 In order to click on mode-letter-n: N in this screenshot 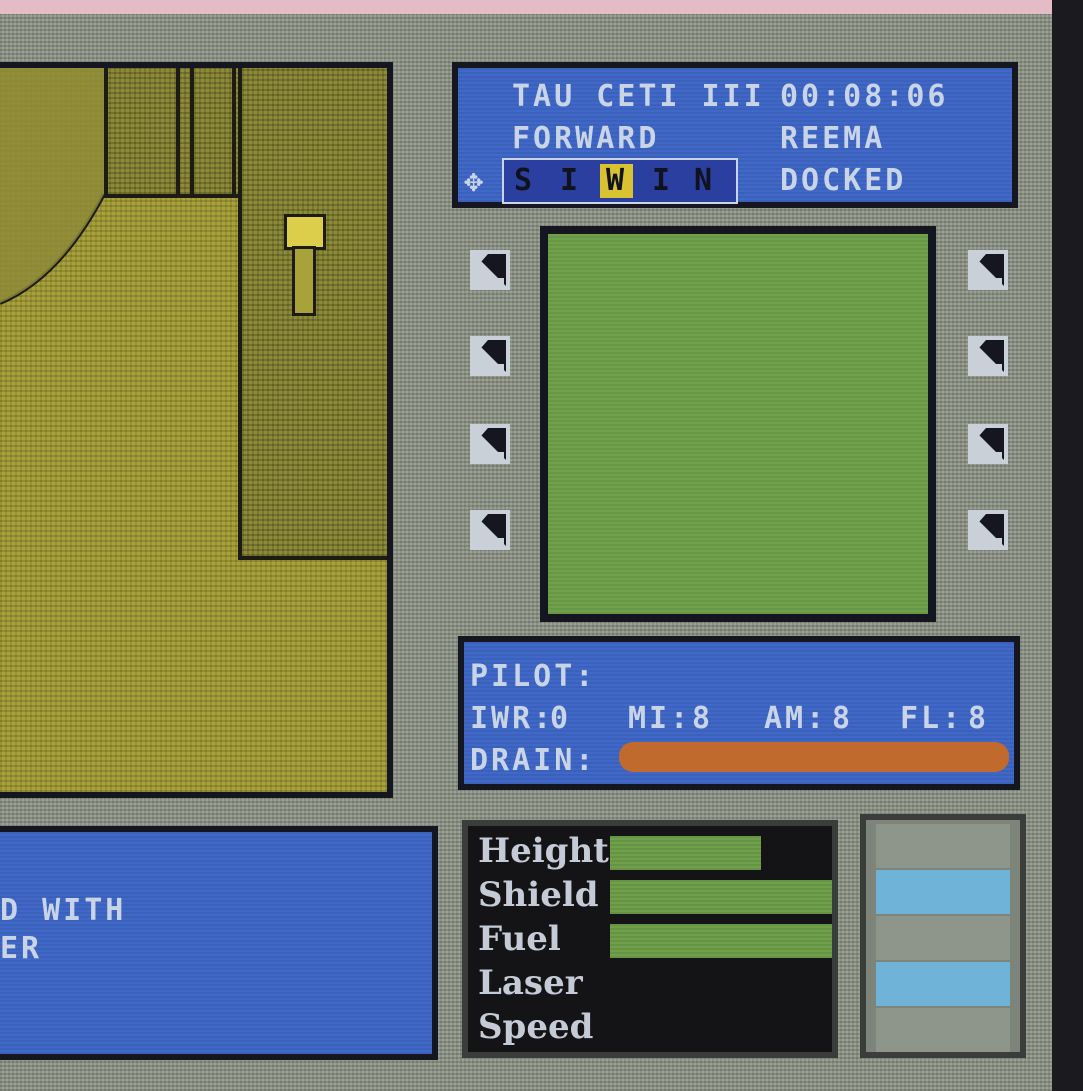, I will do `click(704, 181)`.